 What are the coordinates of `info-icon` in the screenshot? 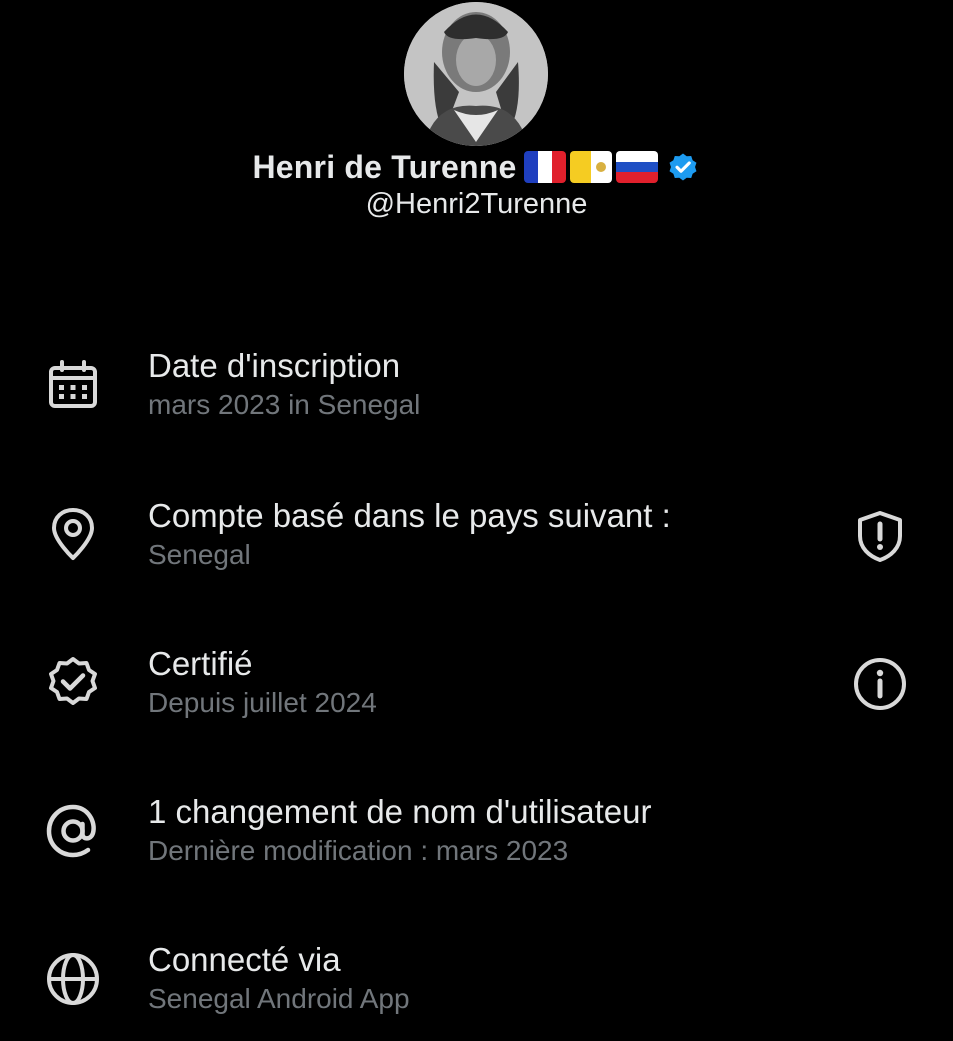 It's located at (880, 684).